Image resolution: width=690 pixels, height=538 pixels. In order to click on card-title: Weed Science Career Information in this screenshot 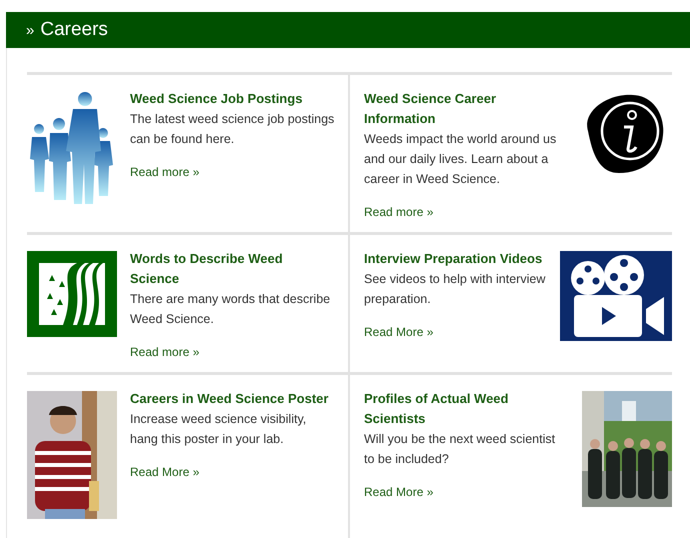, I will do `click(430, 109)`.